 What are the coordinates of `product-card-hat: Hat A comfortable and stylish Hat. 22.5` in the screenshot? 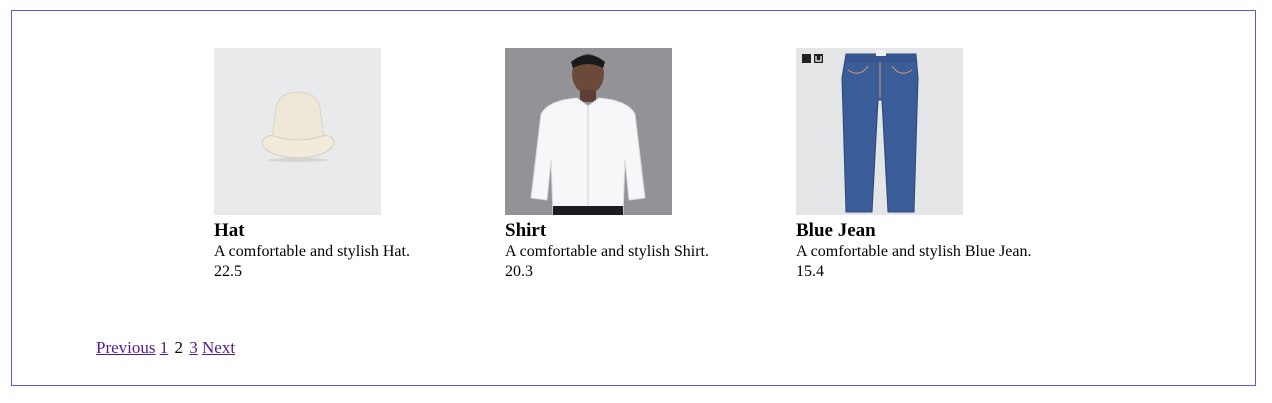 It's located at (344, 165).